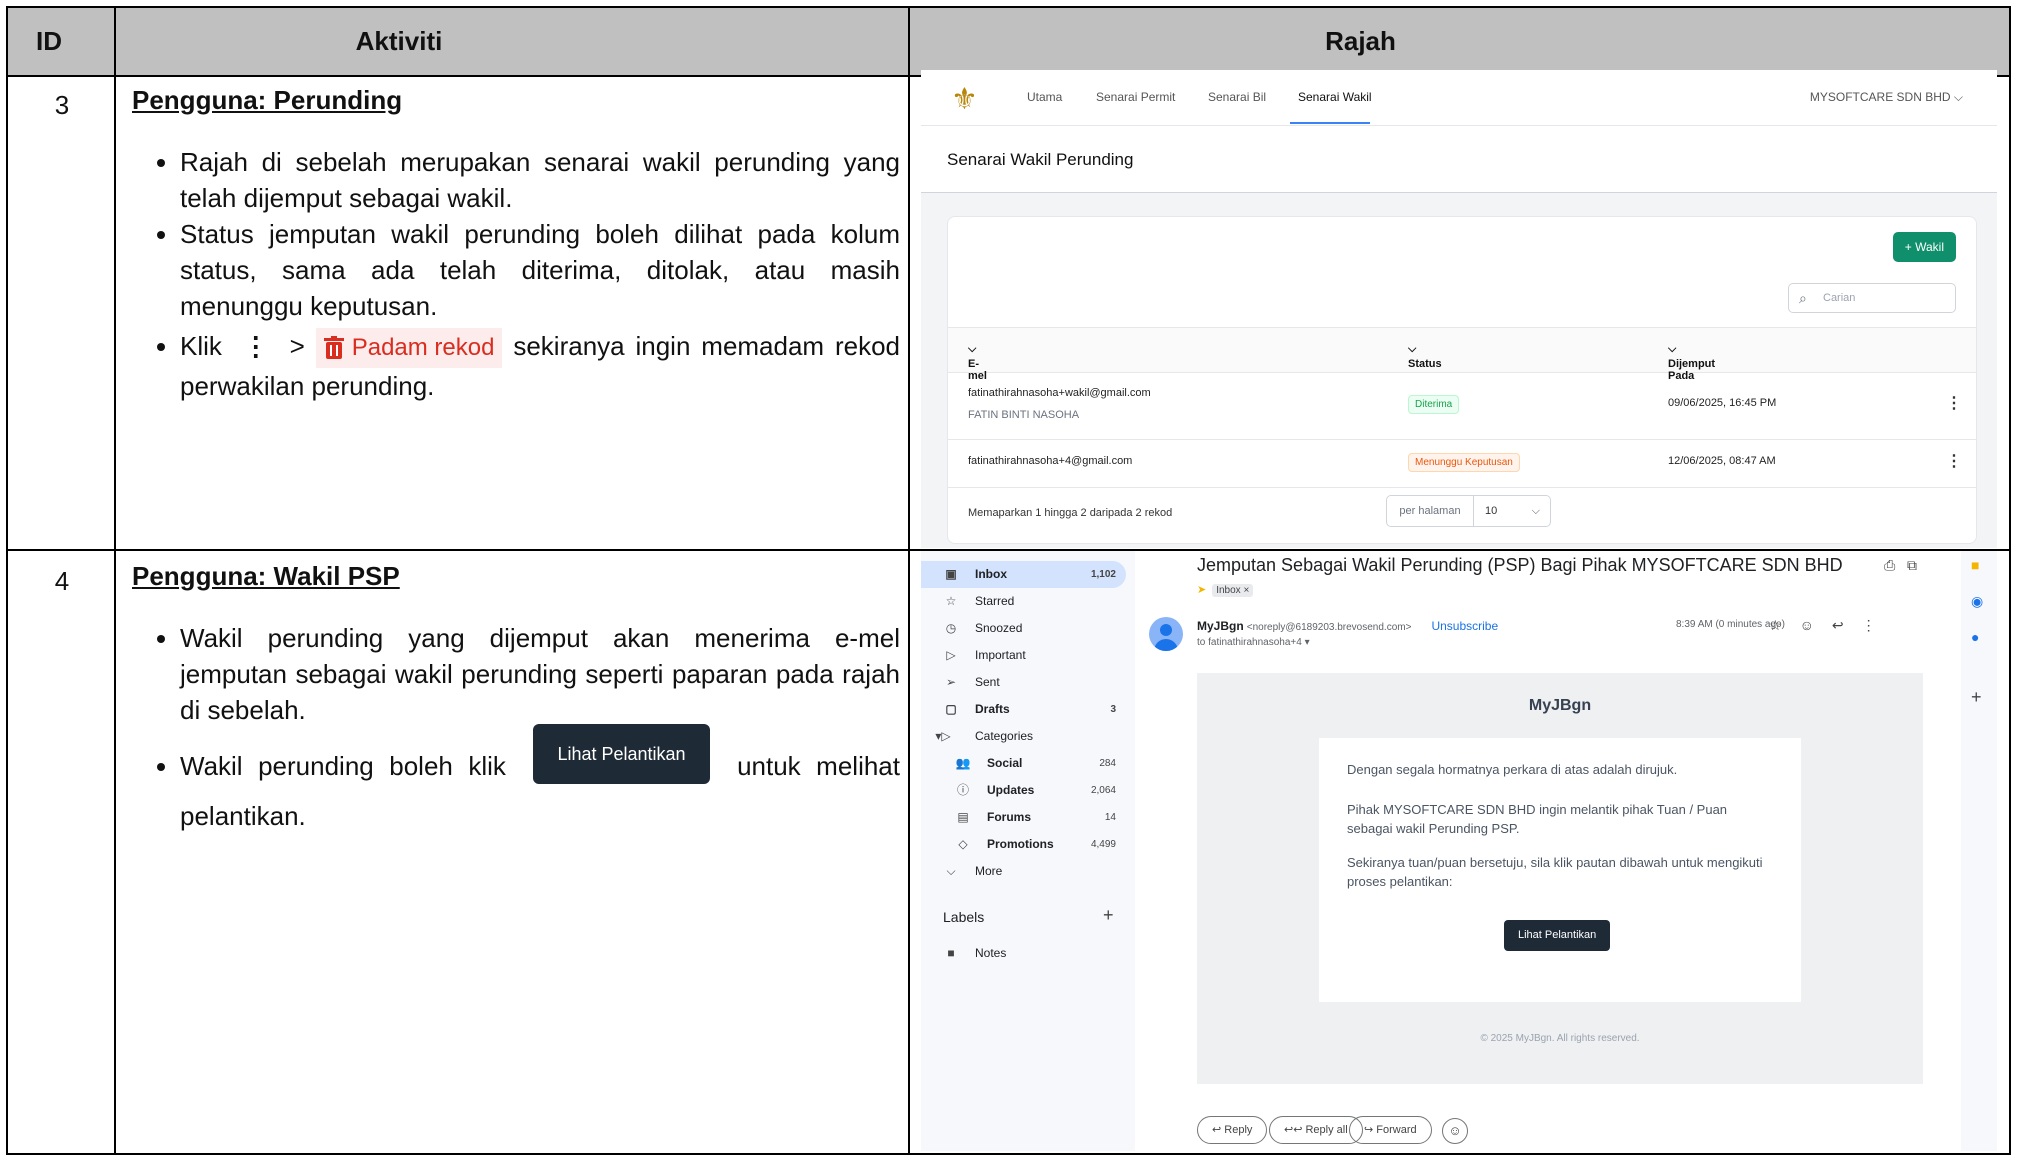 Image resolution: width=2017 pixels, height=1155 pixels. Describe the element at coordinates (1110, 817) in the screenshot. I see `sidebar-count: 14` at that location.